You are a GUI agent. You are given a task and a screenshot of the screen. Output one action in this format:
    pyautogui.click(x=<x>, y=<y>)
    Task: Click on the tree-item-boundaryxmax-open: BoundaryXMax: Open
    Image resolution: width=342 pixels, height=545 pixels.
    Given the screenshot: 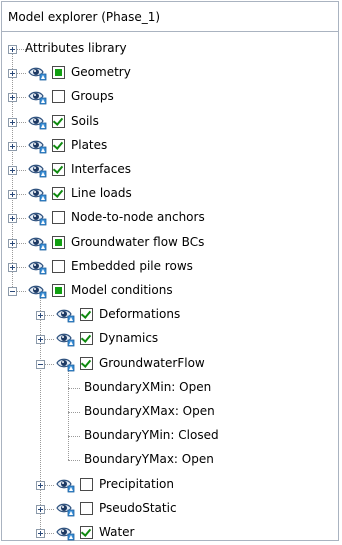 What is the action you would take?
    pyautogui.click(x=170, y=412)
    